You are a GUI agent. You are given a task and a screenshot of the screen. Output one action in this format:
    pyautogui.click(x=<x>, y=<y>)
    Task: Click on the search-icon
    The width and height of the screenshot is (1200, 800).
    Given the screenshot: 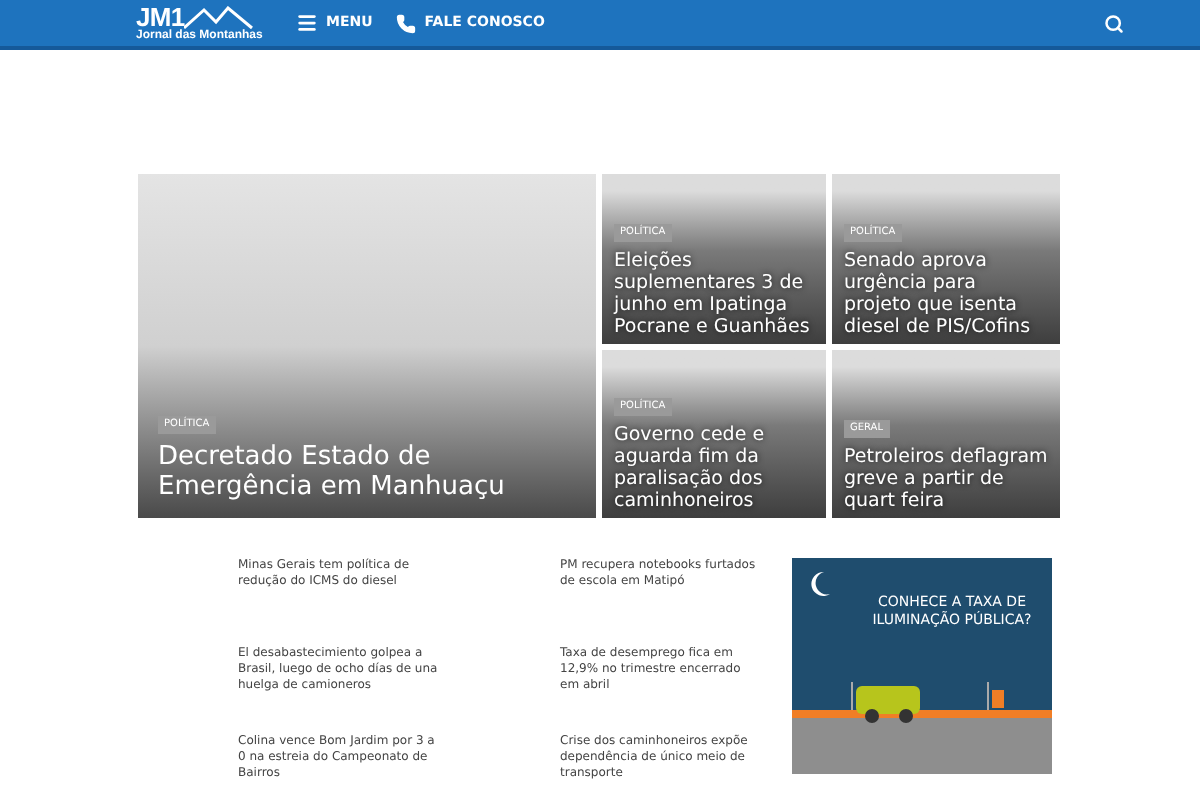 What is the action you would take?
    pyautogui.click(x=1114, y=23)
    